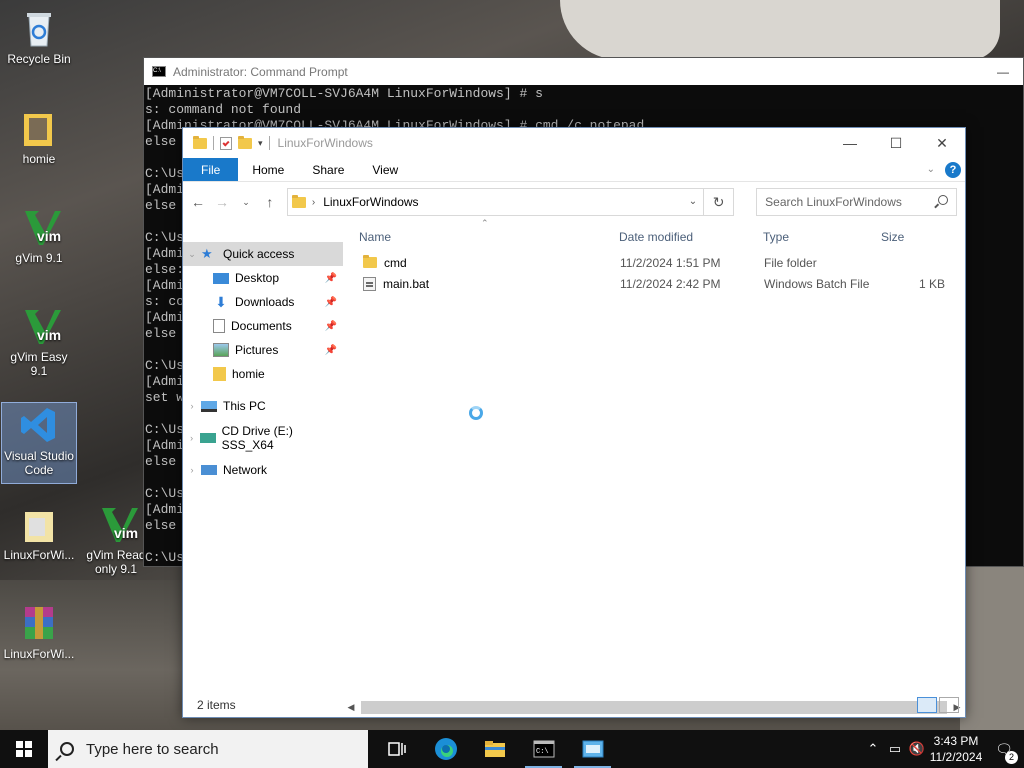  I want to click on nav-this-pc: › This PC, so click(263, 406).